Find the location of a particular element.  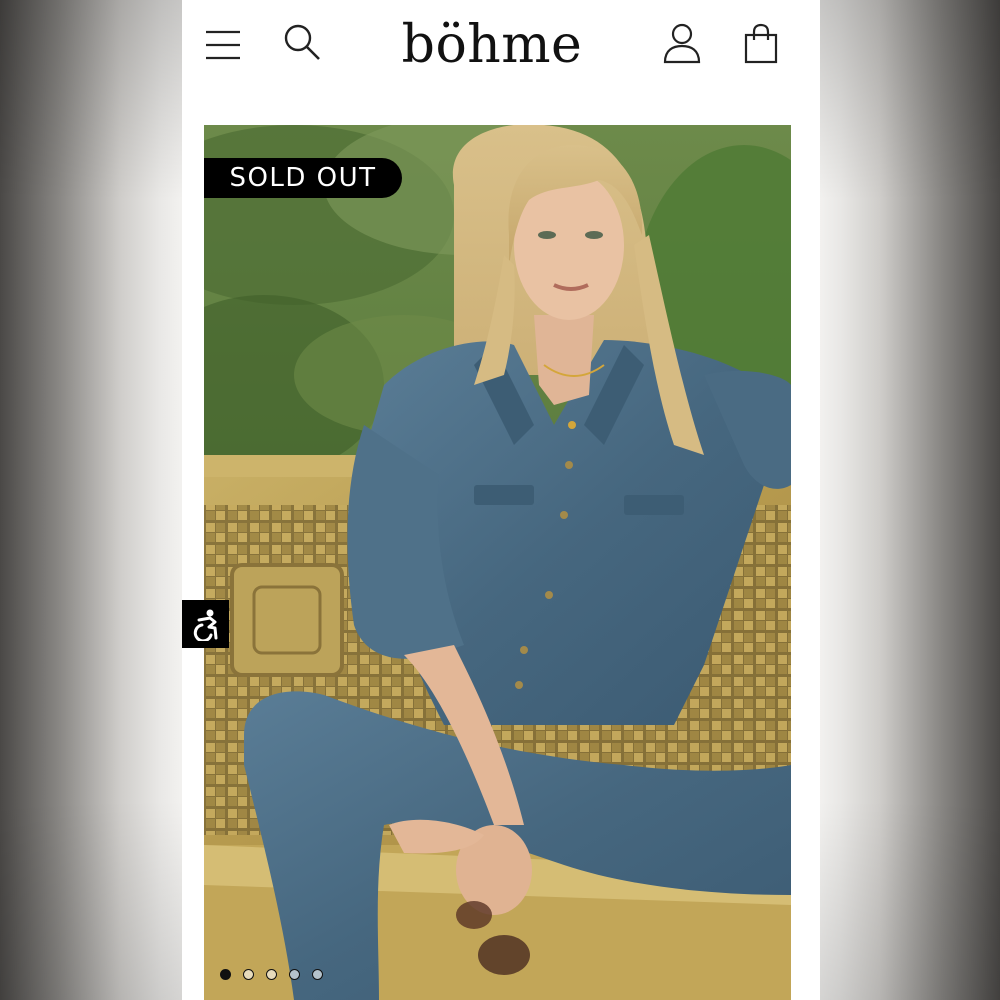

search-button is located at coordinates (302, 42).